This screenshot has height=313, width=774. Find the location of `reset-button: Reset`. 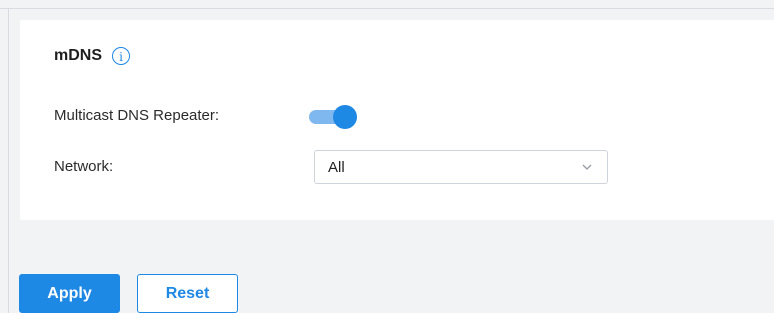

reset-button: Reset is located at coordinates (187, 293).